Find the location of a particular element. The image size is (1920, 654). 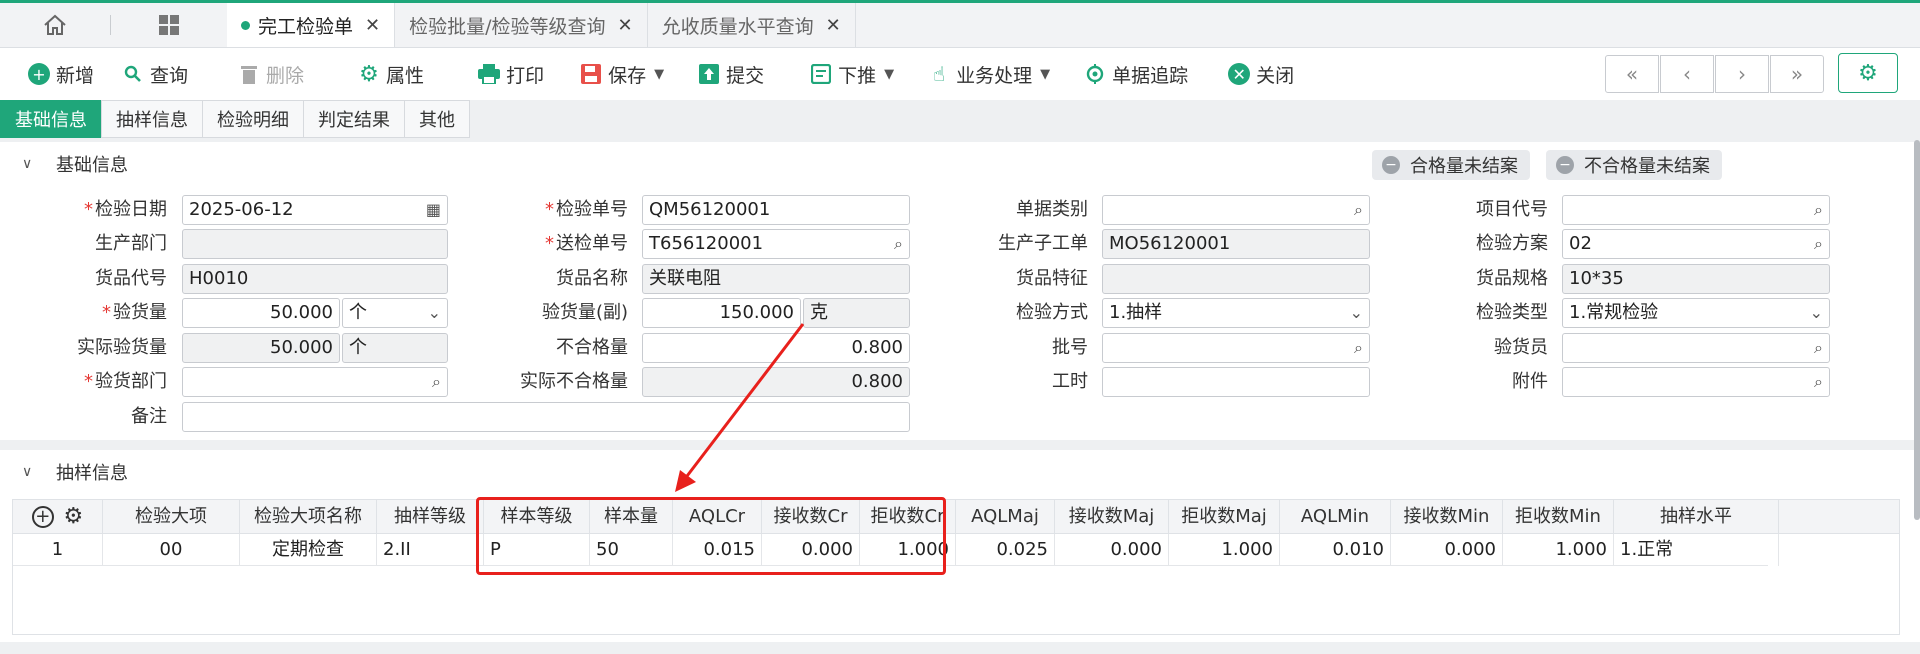

tab-aql-query: 允收质量水平查询 ✕ is located at coordinates (752, 25).